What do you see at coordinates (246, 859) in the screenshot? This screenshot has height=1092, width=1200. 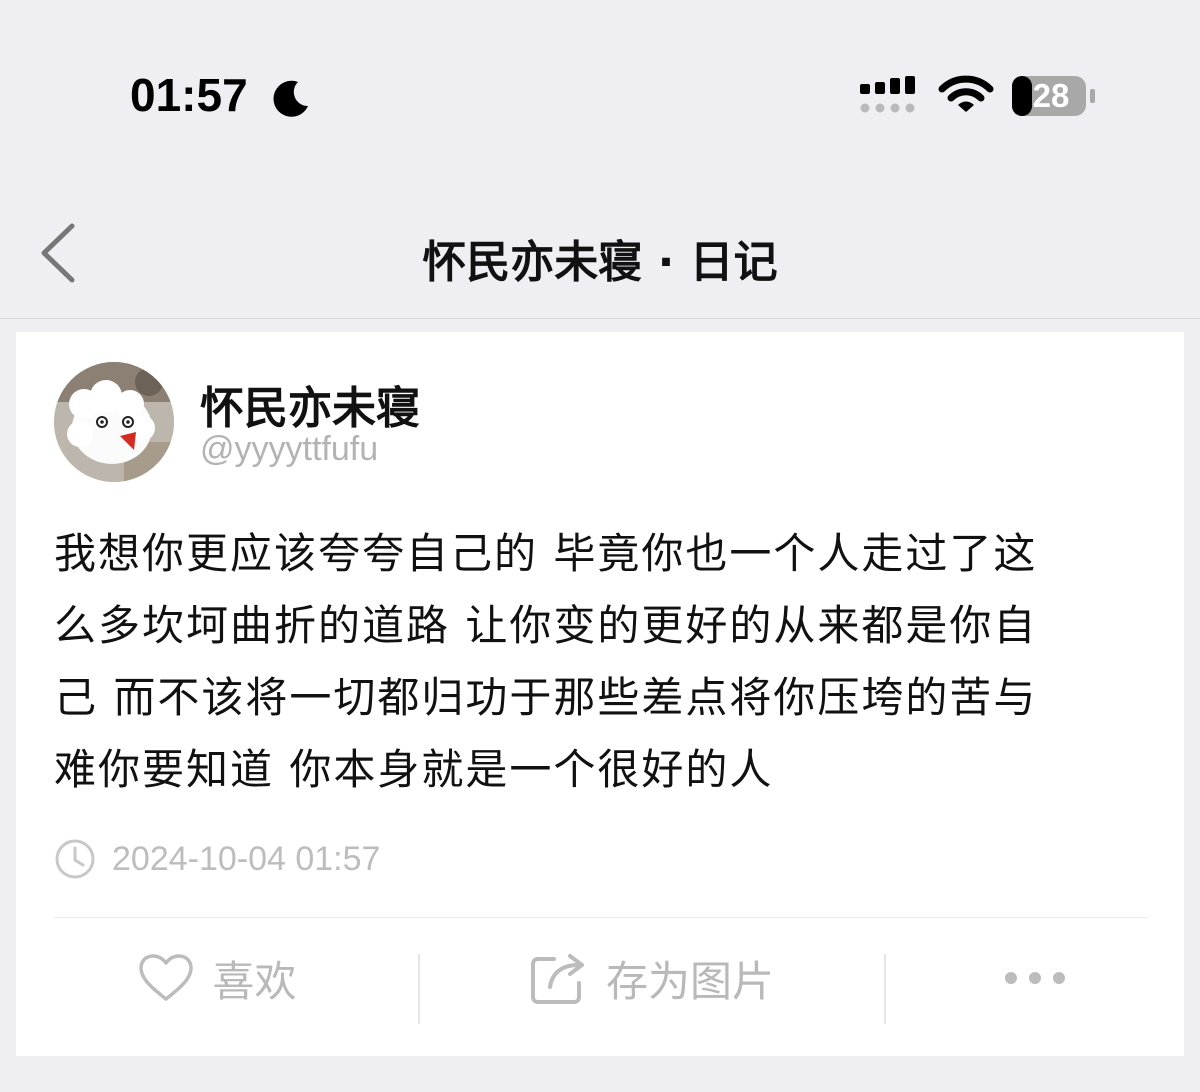 I see `post-timestamp: 2024-10-04 01:57` at bounding box center [246, 859].